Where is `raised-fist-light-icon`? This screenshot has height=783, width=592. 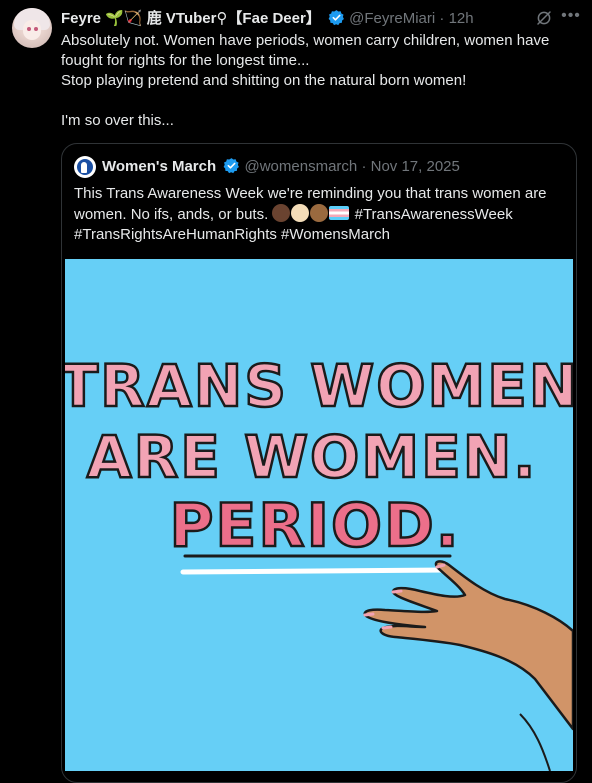
raised-fist-light-icon is located at coordinates (300, 213).